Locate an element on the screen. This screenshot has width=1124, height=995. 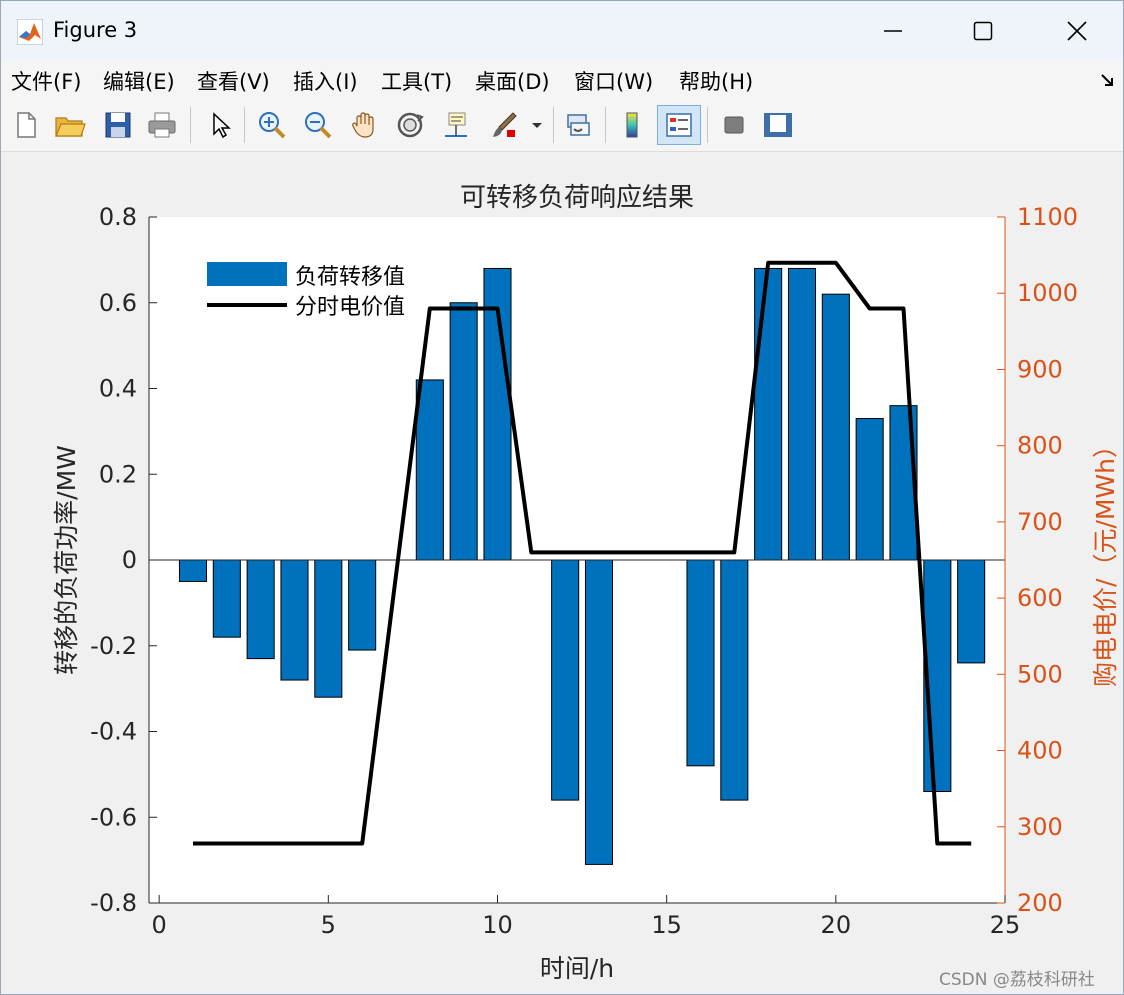
x-tick-label: 25 is located at coordinates (1005, 925).